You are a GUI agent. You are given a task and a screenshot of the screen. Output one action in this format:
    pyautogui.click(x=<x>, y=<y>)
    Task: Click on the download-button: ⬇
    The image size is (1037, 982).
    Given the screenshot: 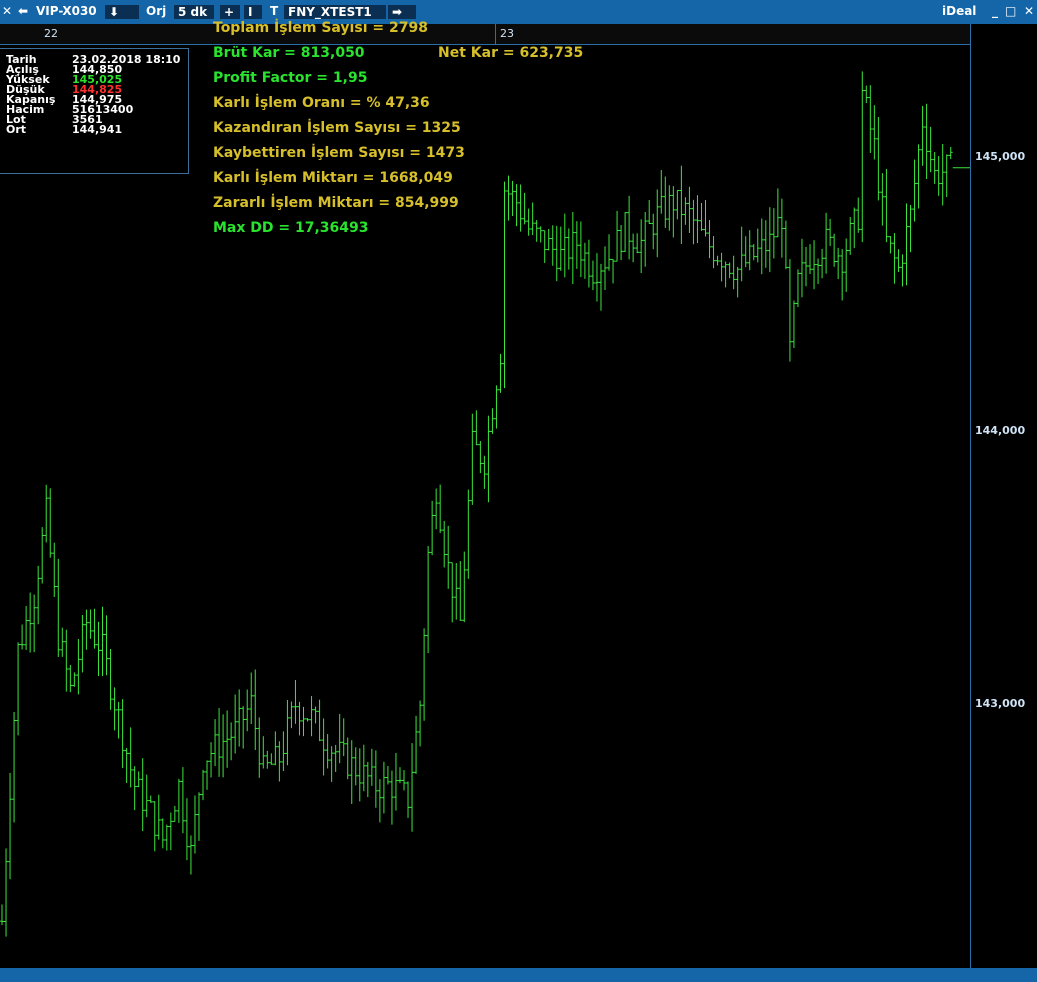 What is the action you would take?
    pyautogui.click(x=122, y=12)
    